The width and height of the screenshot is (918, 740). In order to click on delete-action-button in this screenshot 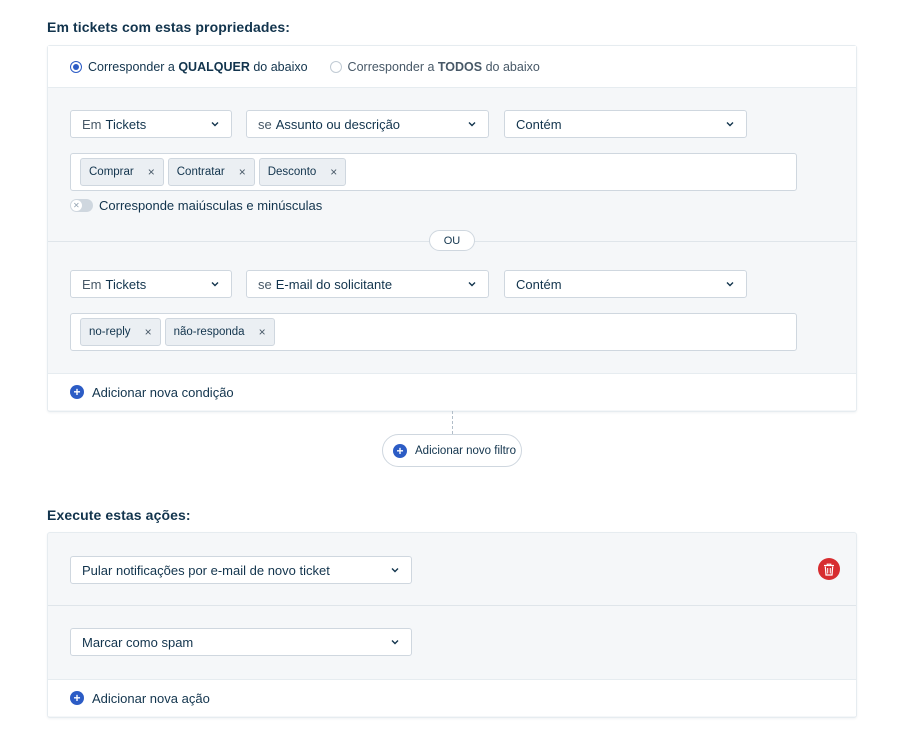, I will do `click(829, 569)`.